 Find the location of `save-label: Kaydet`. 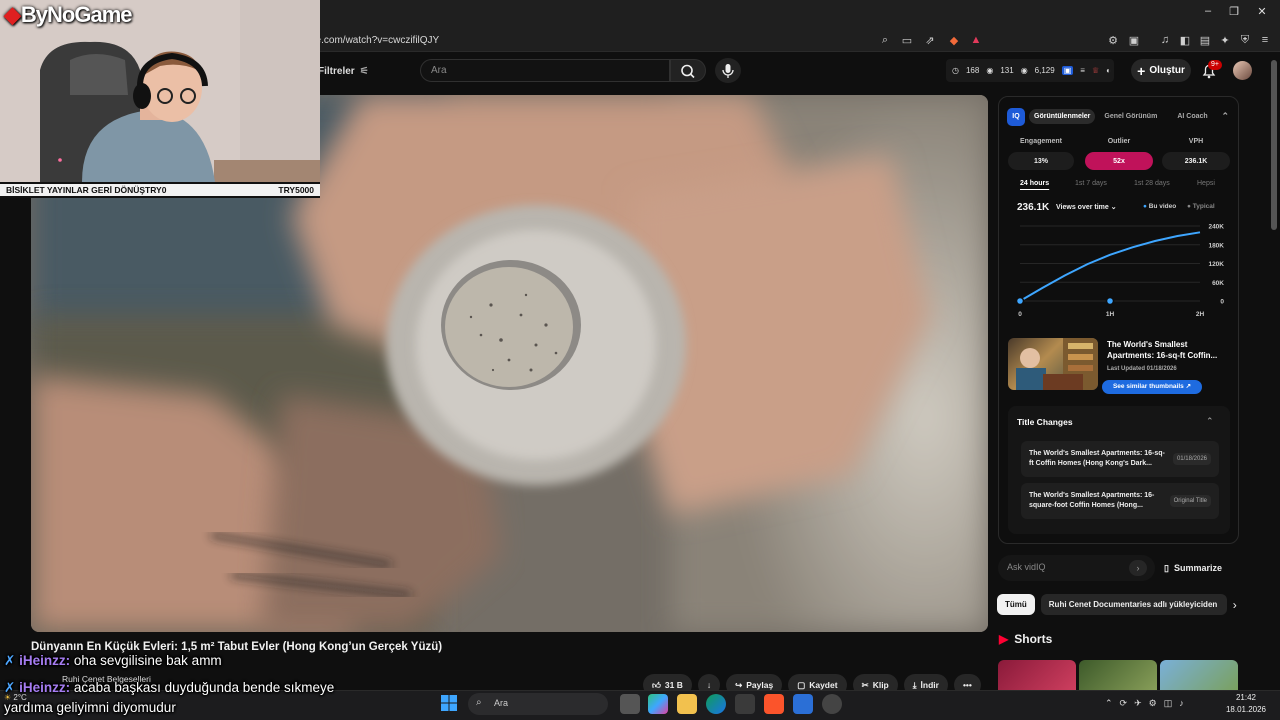

save-label: Kaydet is located at coordinates (823, 685).